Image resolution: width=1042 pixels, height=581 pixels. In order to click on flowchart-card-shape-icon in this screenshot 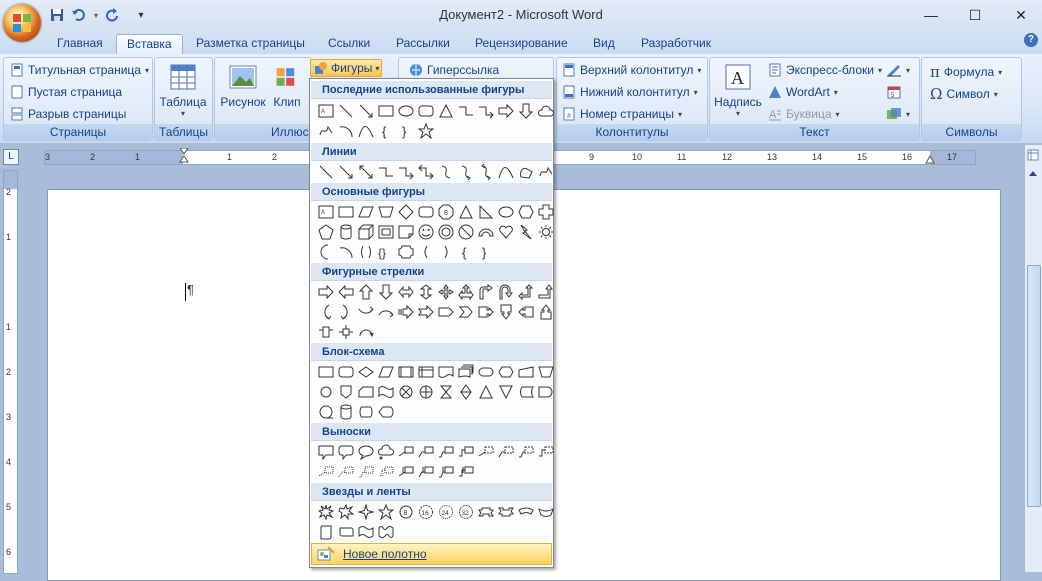, I will do `click(366, 392)`.